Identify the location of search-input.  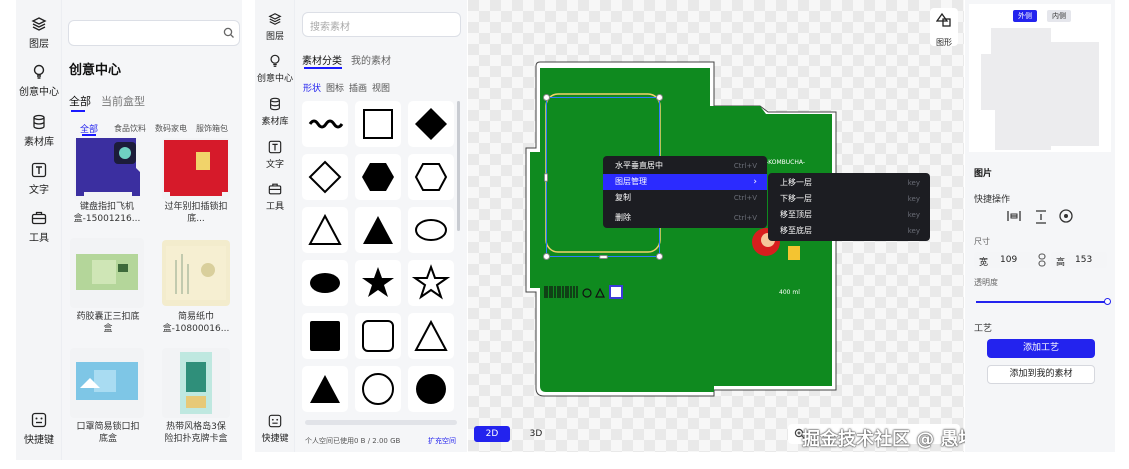
(154, 33).